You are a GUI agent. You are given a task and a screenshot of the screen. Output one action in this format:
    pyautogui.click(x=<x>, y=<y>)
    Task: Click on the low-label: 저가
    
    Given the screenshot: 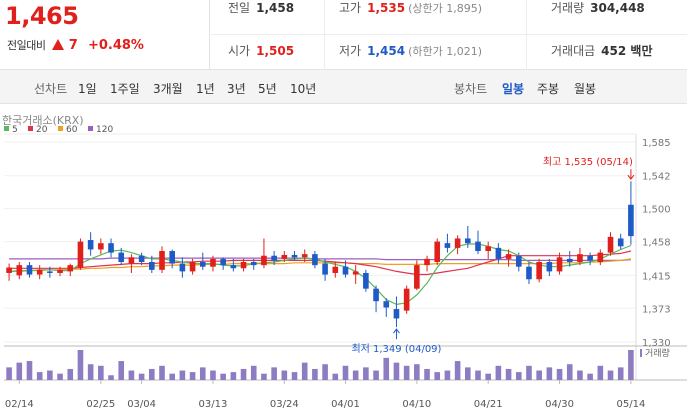 What is the action you would take?
    pyautogui.click(x=350, y=51)
    